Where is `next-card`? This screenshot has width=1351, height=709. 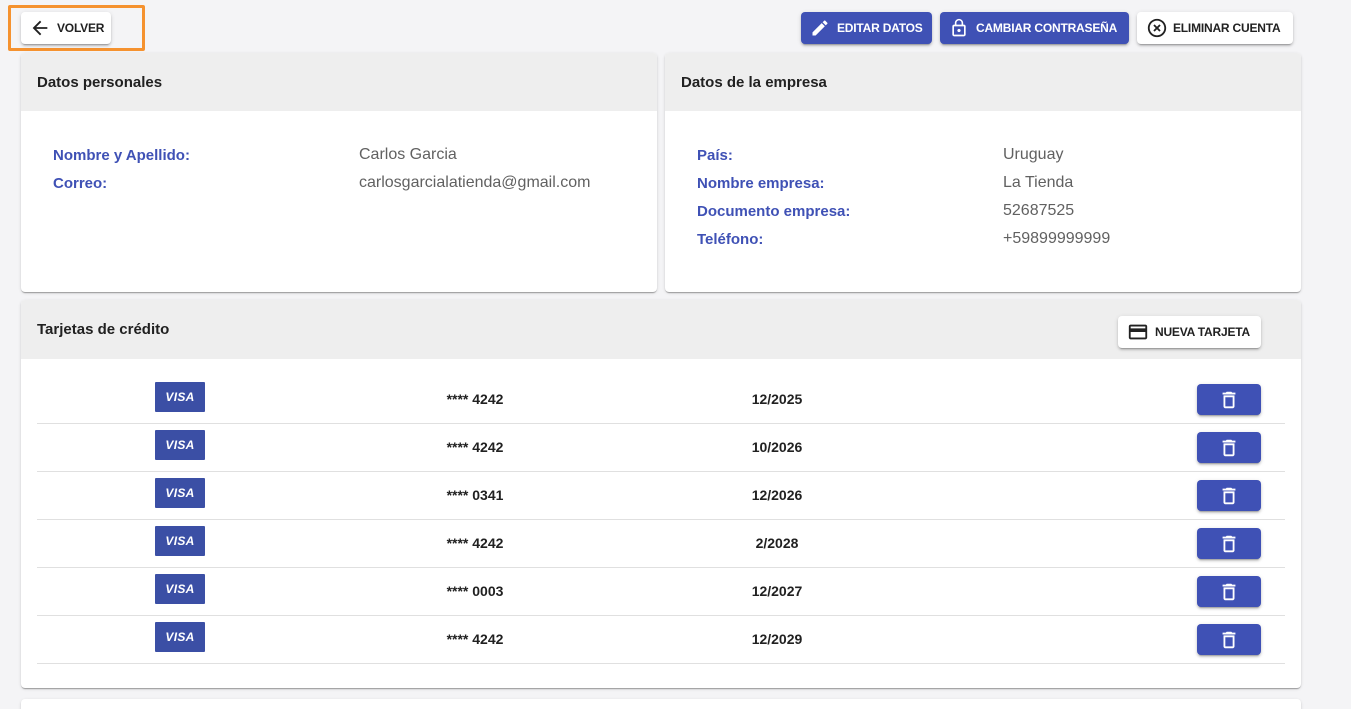
next-card is located at coordinates (661, 704).